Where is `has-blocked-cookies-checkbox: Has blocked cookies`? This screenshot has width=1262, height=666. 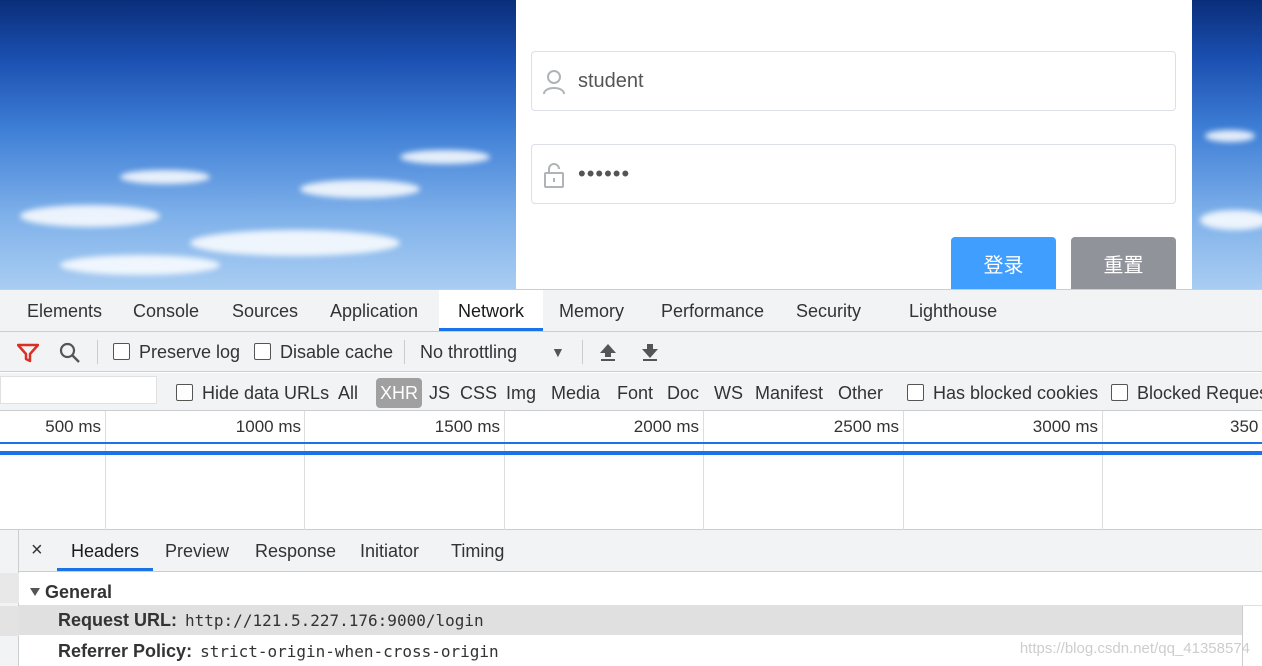 has-blocked-cookies-checkbox: Has blocked cookies is located at coordinates (1002, 392).